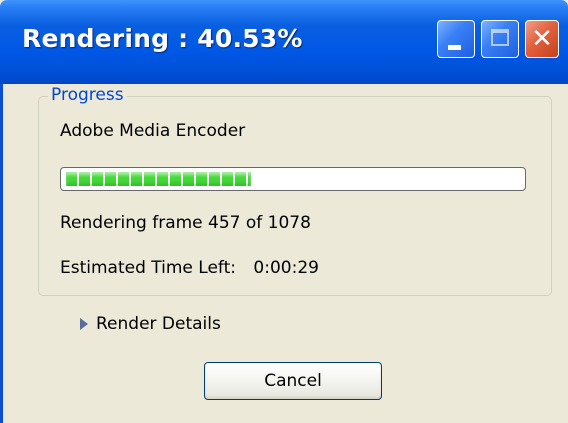 The height and width of the screenshot is (423, 568). What do you see at coordinates (454, 47) in the screenshot?
I see `minimize-icon` at bounding box center [454, 47].